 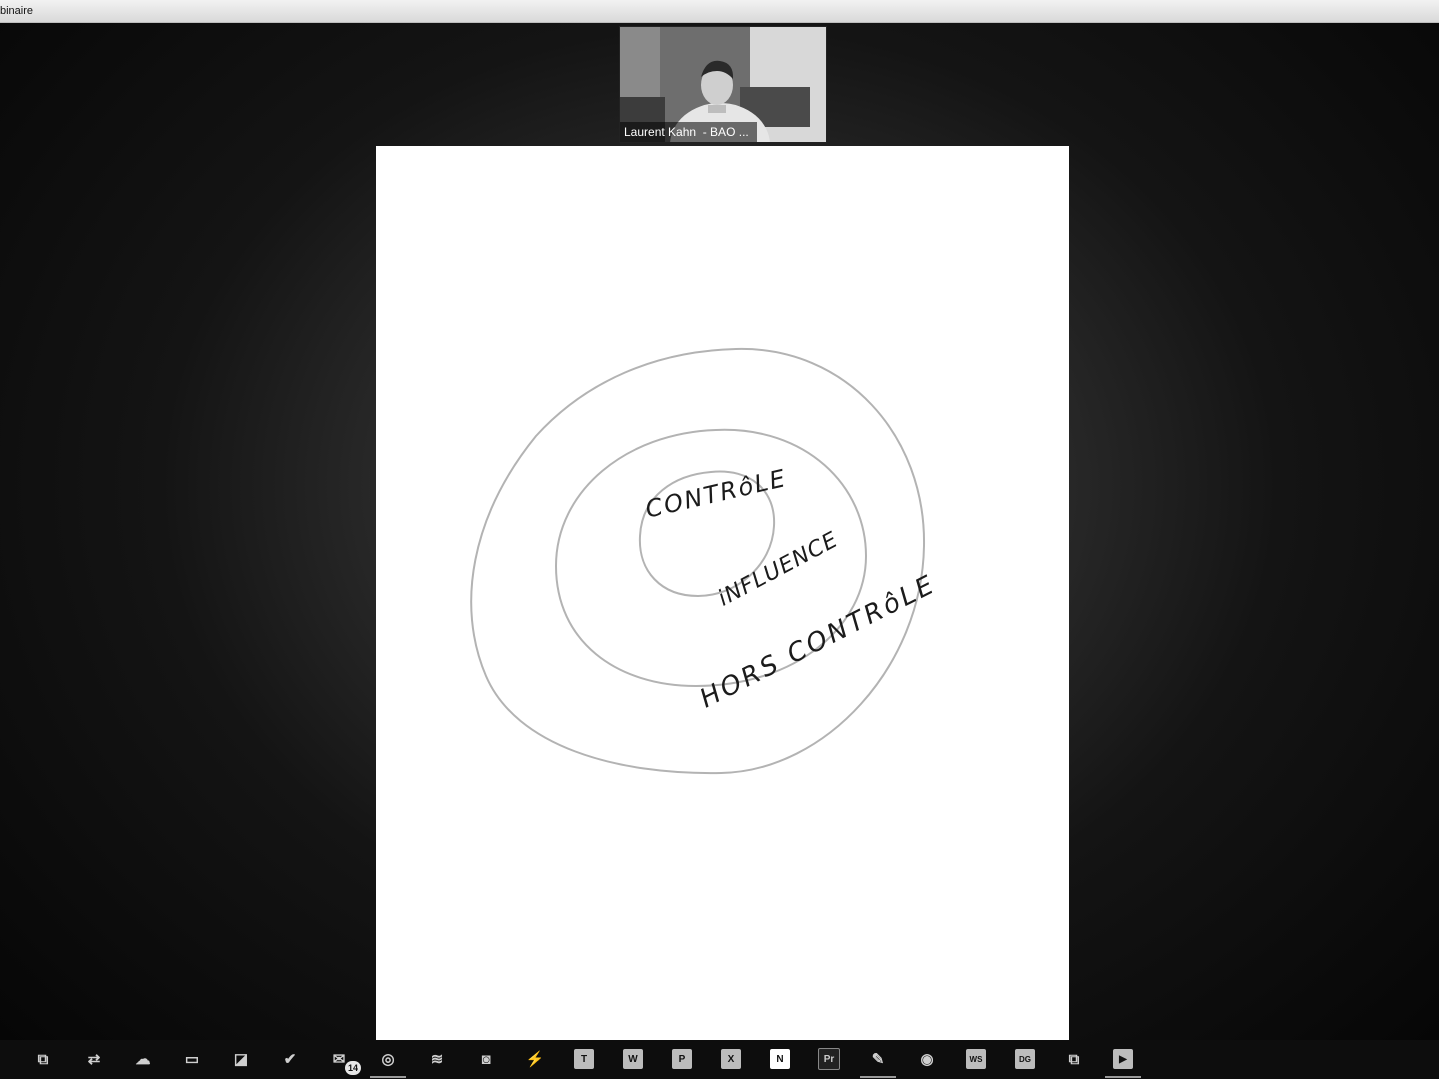 What do you see at coordinates (241, 1059) in the screenshot?
I see `sticky-notes-icon: ◪` at bounding box center [241, 1059].